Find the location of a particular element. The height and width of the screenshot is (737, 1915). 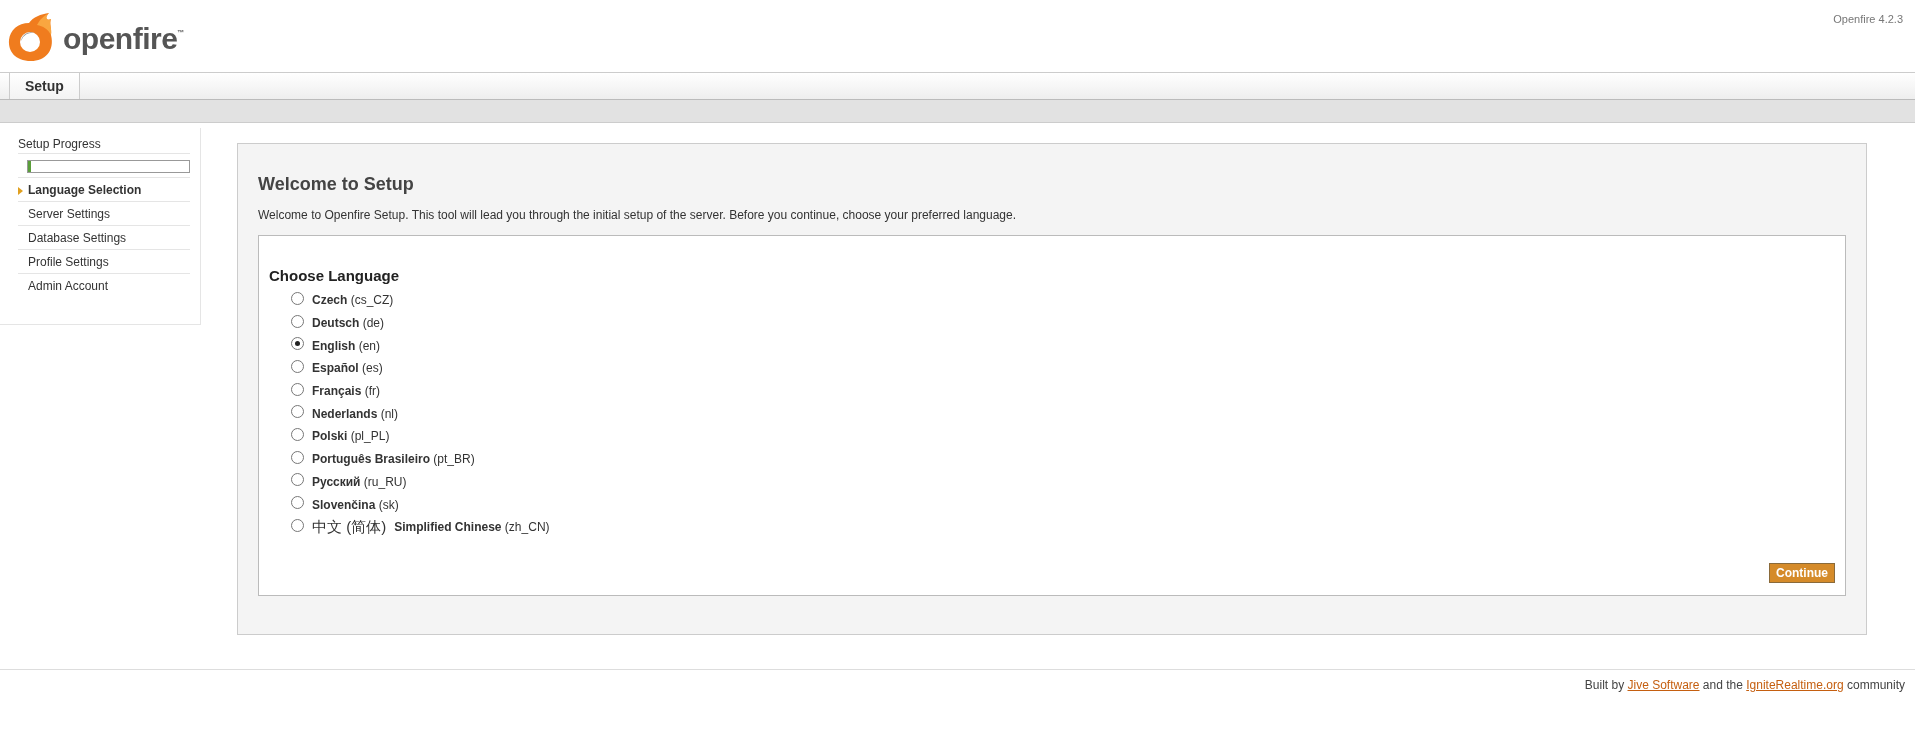

logo-text: openfire$^{™}$ is located at coordinates (123, 39).